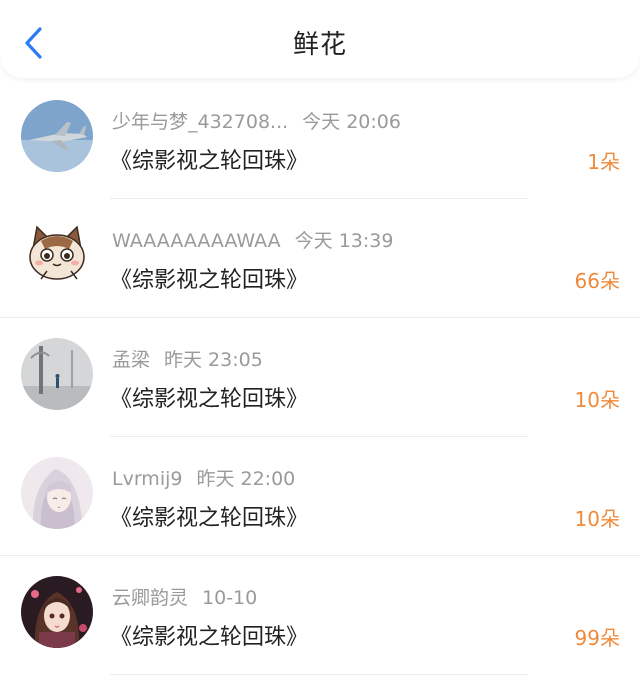 The width and height of the screenshot is (640, 686). What do you see at coordinates (319, 674) in the screenshot?
I see `divider` at bounding box center [319, 674].